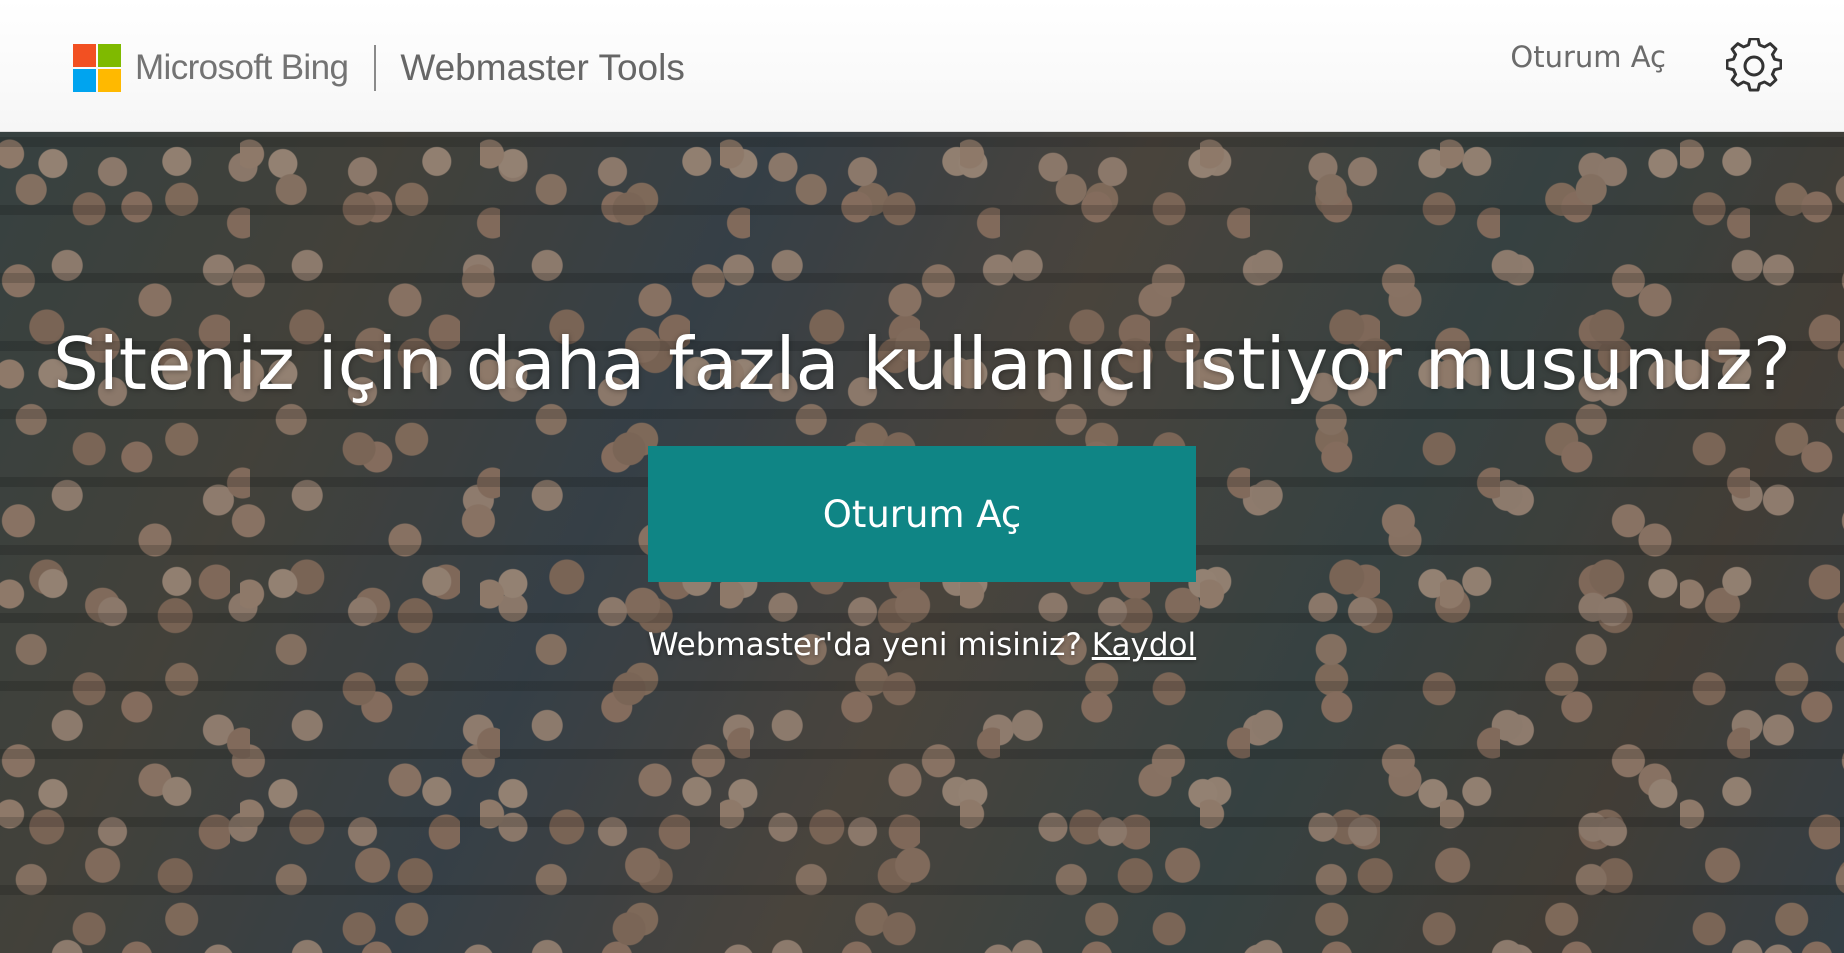 The width and height of the screenshot is (1844, 953). I want to click on logo-square-blue, so click(84, 80).